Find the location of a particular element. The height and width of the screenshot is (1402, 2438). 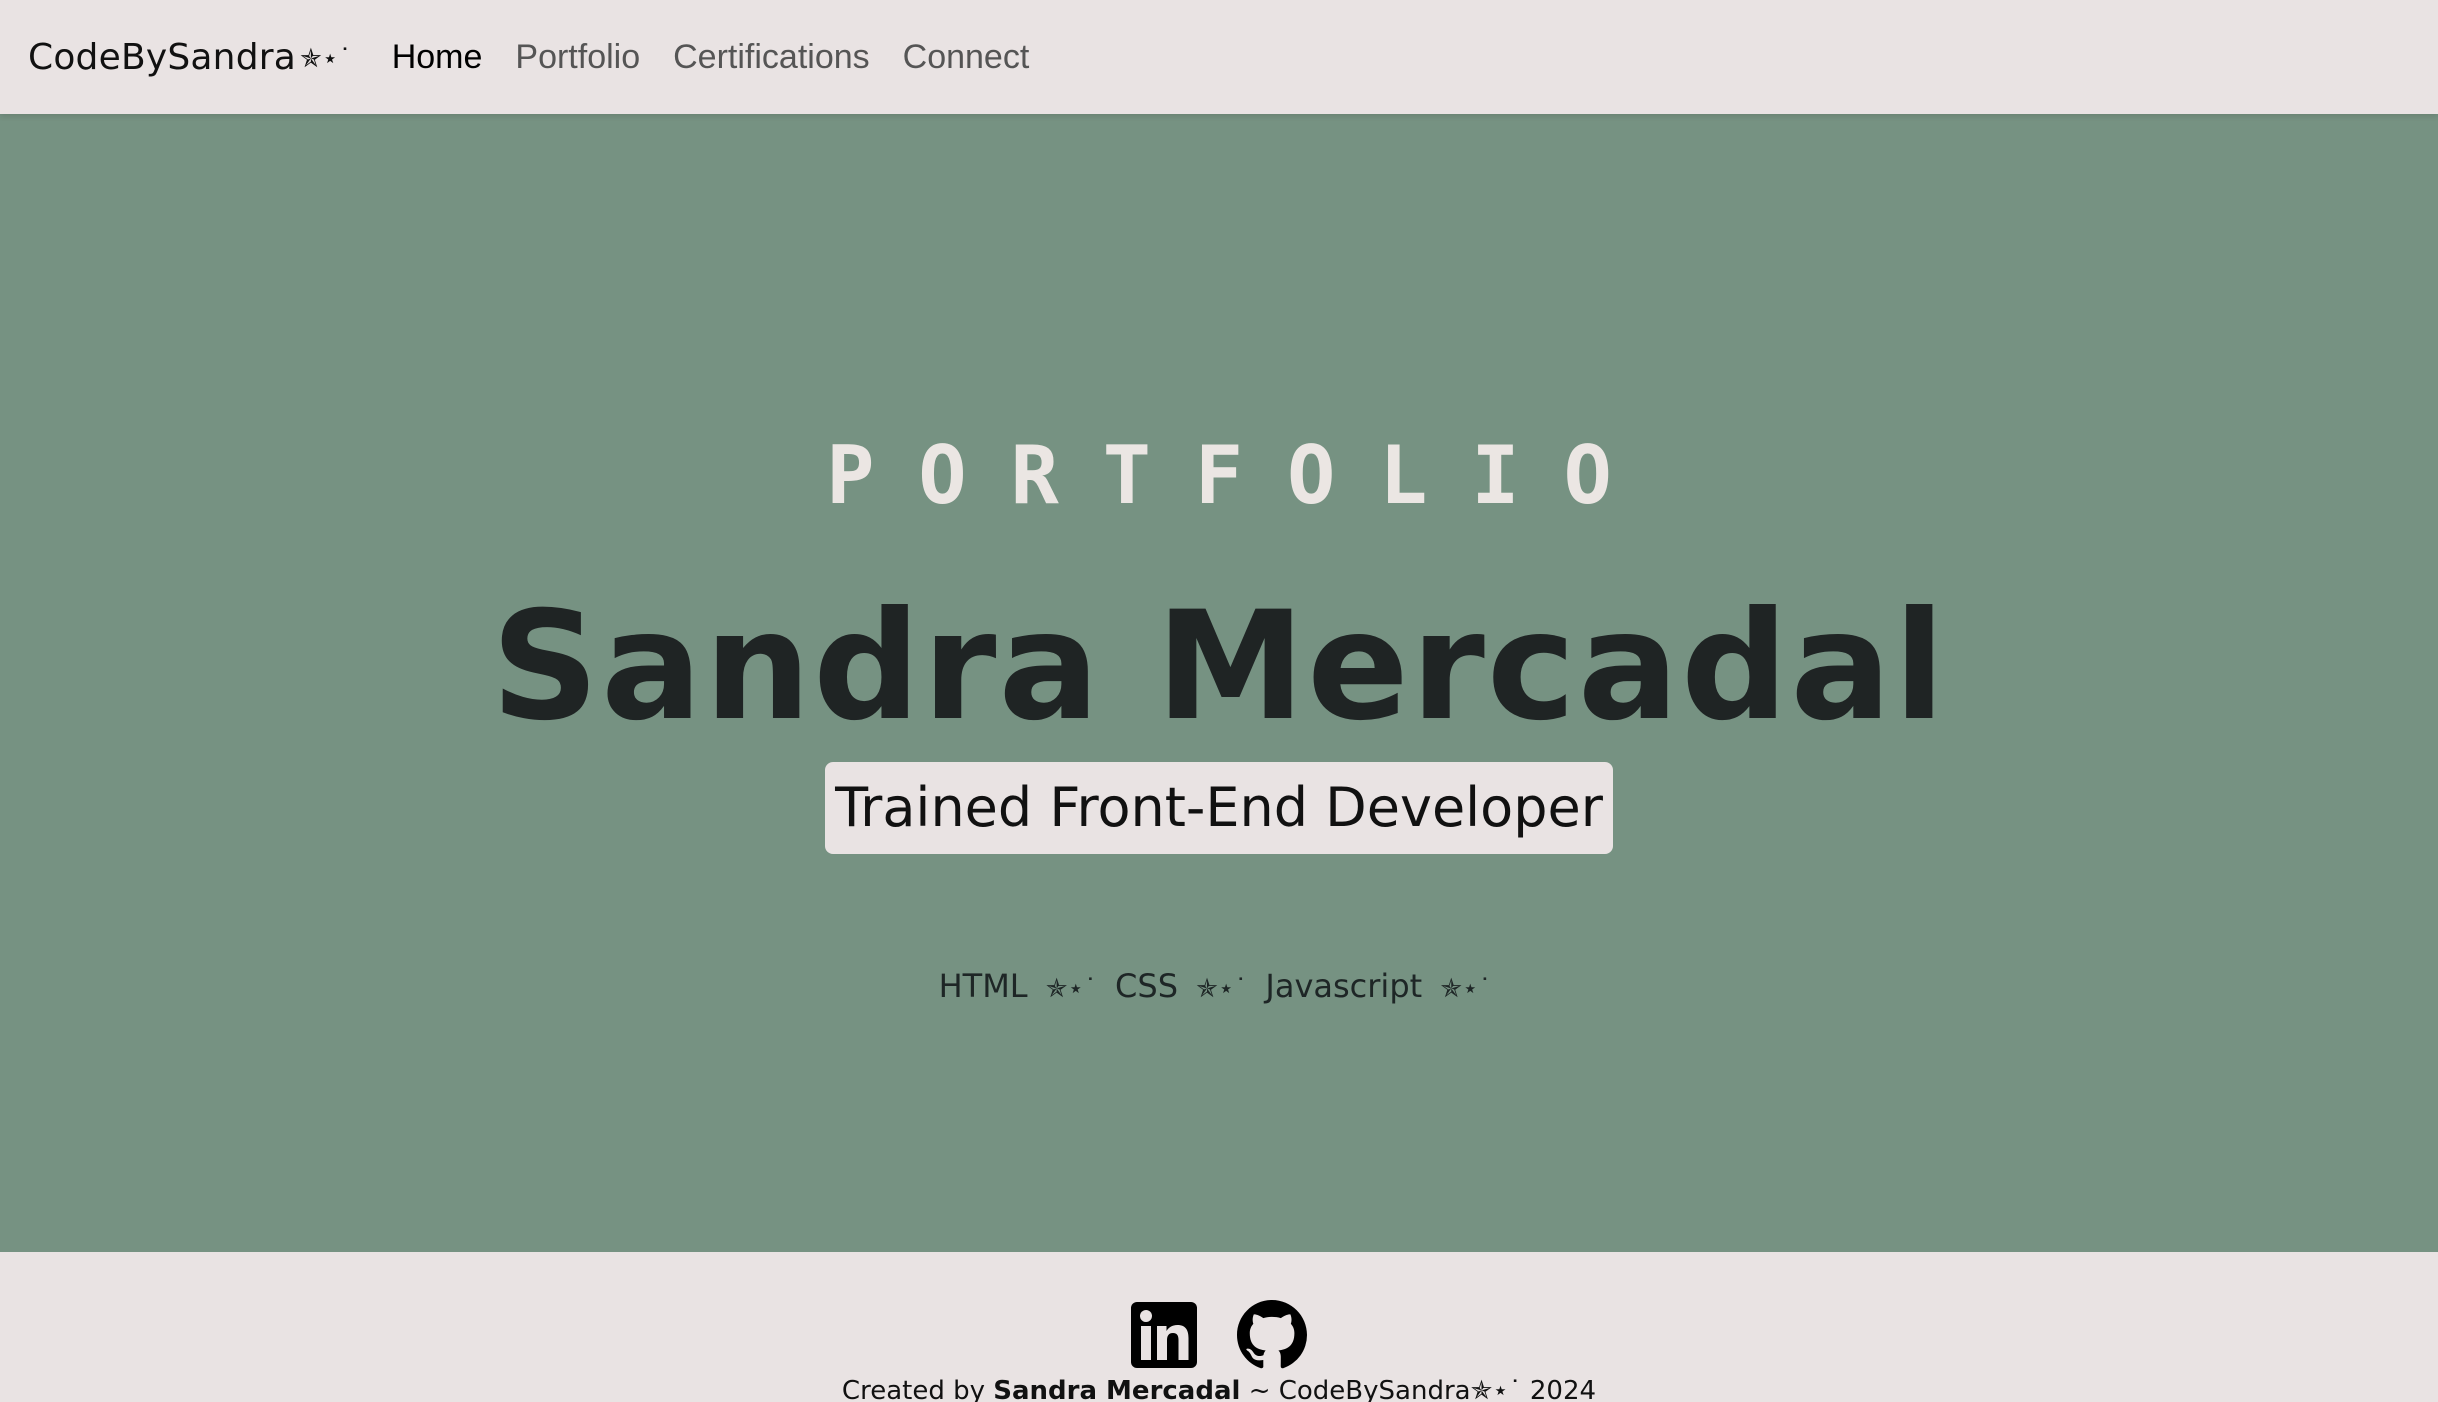

github-icon is located at coordinates (1272, 1334).